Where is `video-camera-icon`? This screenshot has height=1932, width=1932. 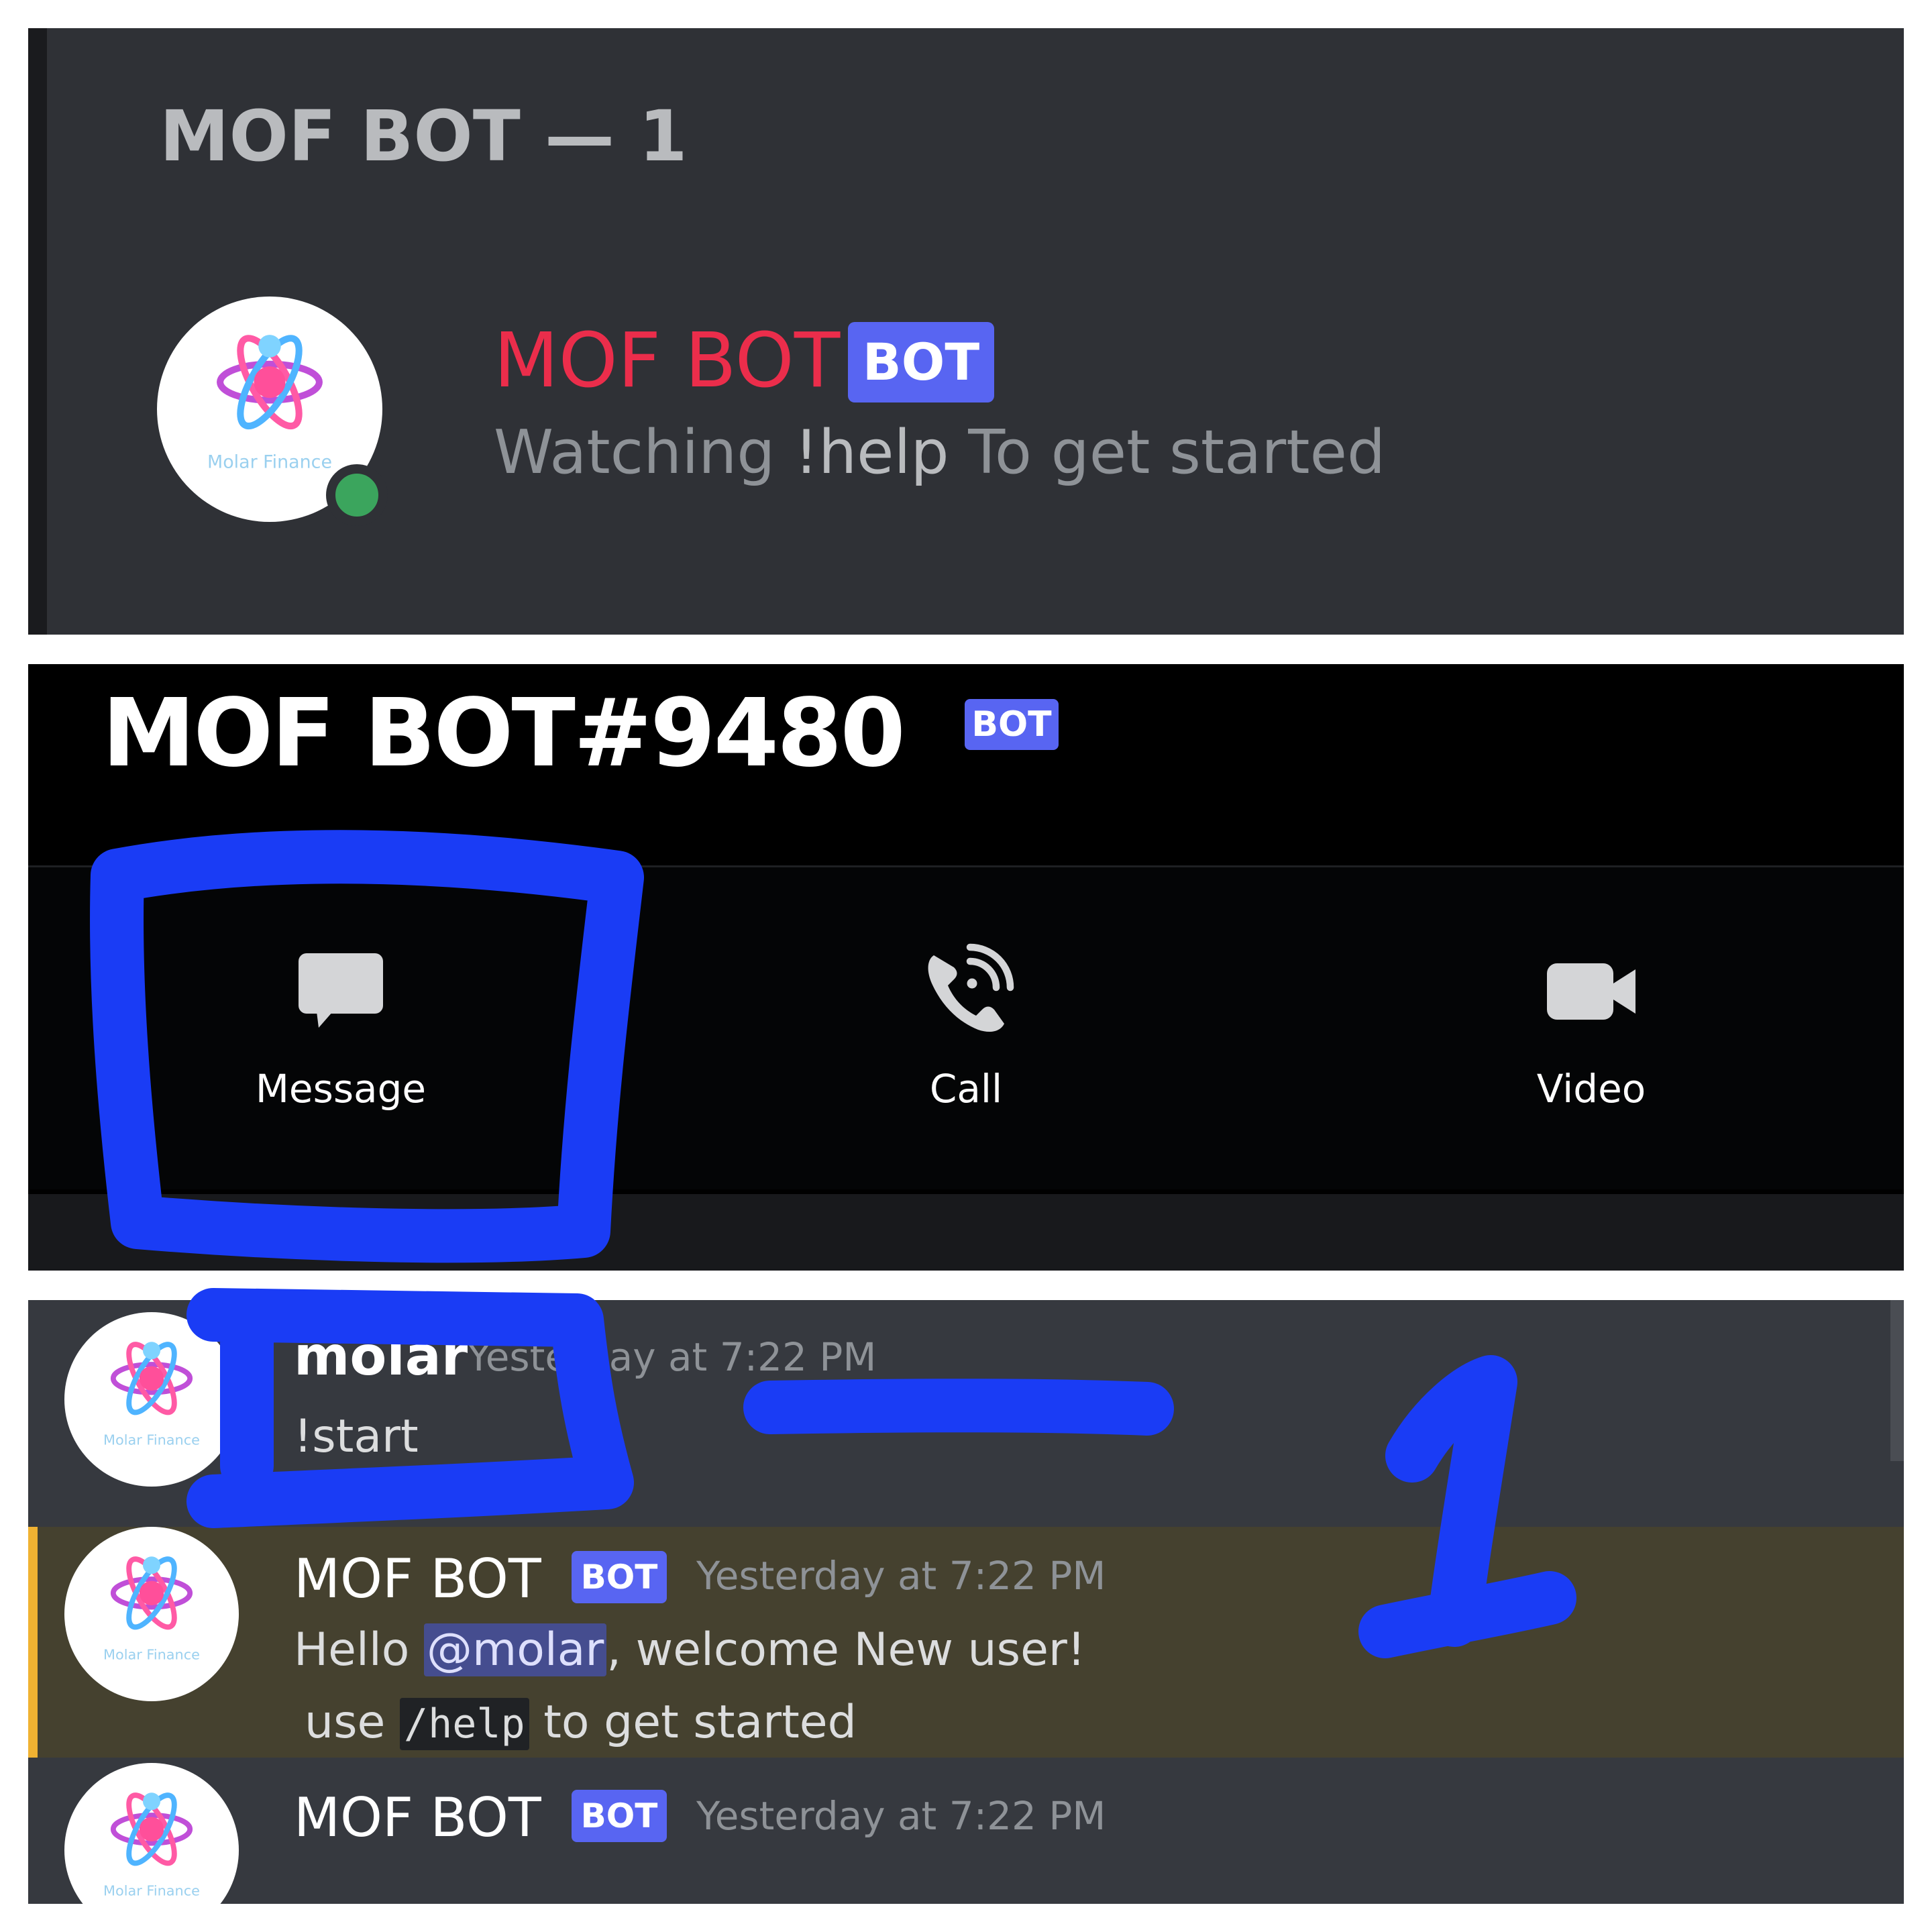
video-camera-icon is located at coordinates (1591, 991).